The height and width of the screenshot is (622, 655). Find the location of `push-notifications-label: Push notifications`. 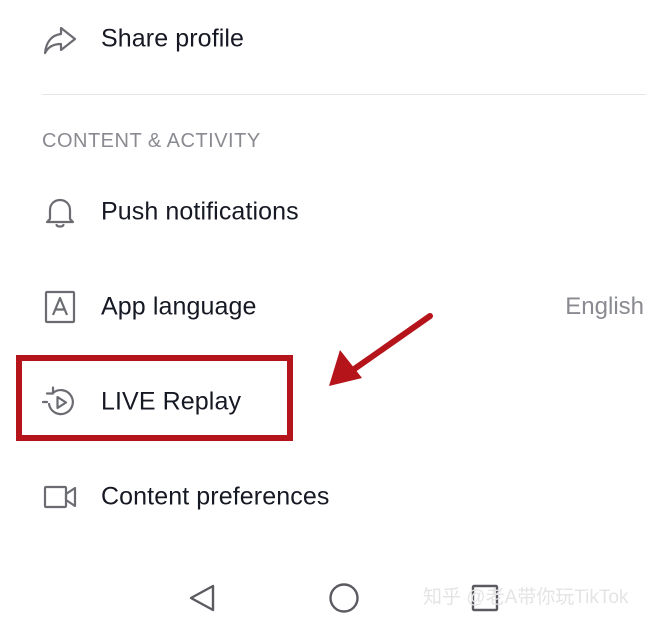

push-notifications-label: Push notifications is located at coordinates (200, 211).